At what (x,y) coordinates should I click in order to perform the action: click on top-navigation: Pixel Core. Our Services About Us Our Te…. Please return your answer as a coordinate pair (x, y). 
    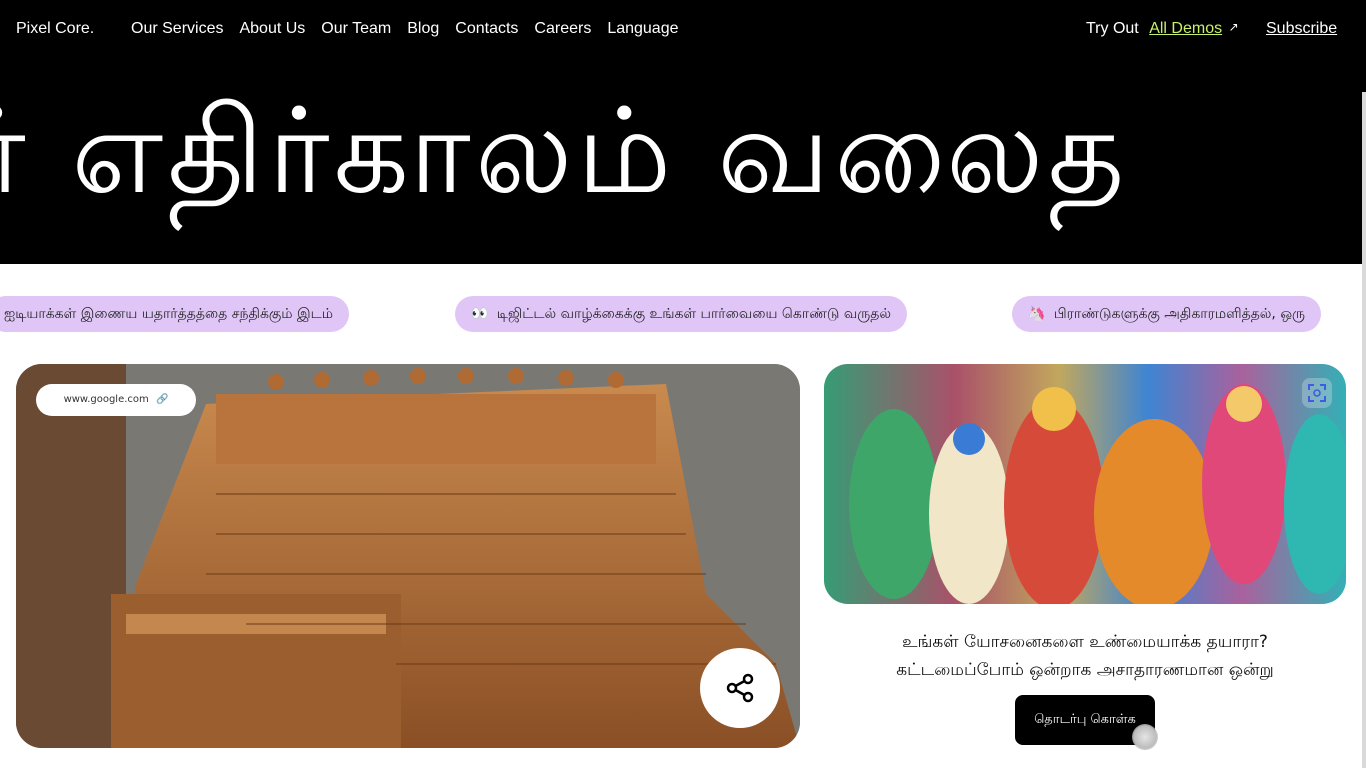
    Looking at the image, I should click on (683, 30).